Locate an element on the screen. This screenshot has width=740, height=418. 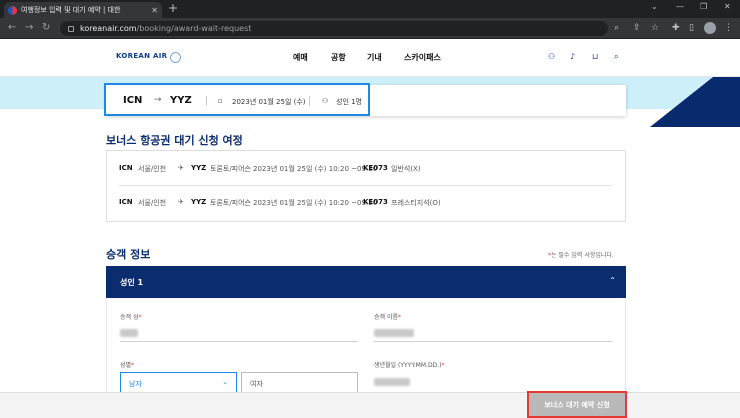
cart-icon: ⊔ is located at coordinates (595, 56).